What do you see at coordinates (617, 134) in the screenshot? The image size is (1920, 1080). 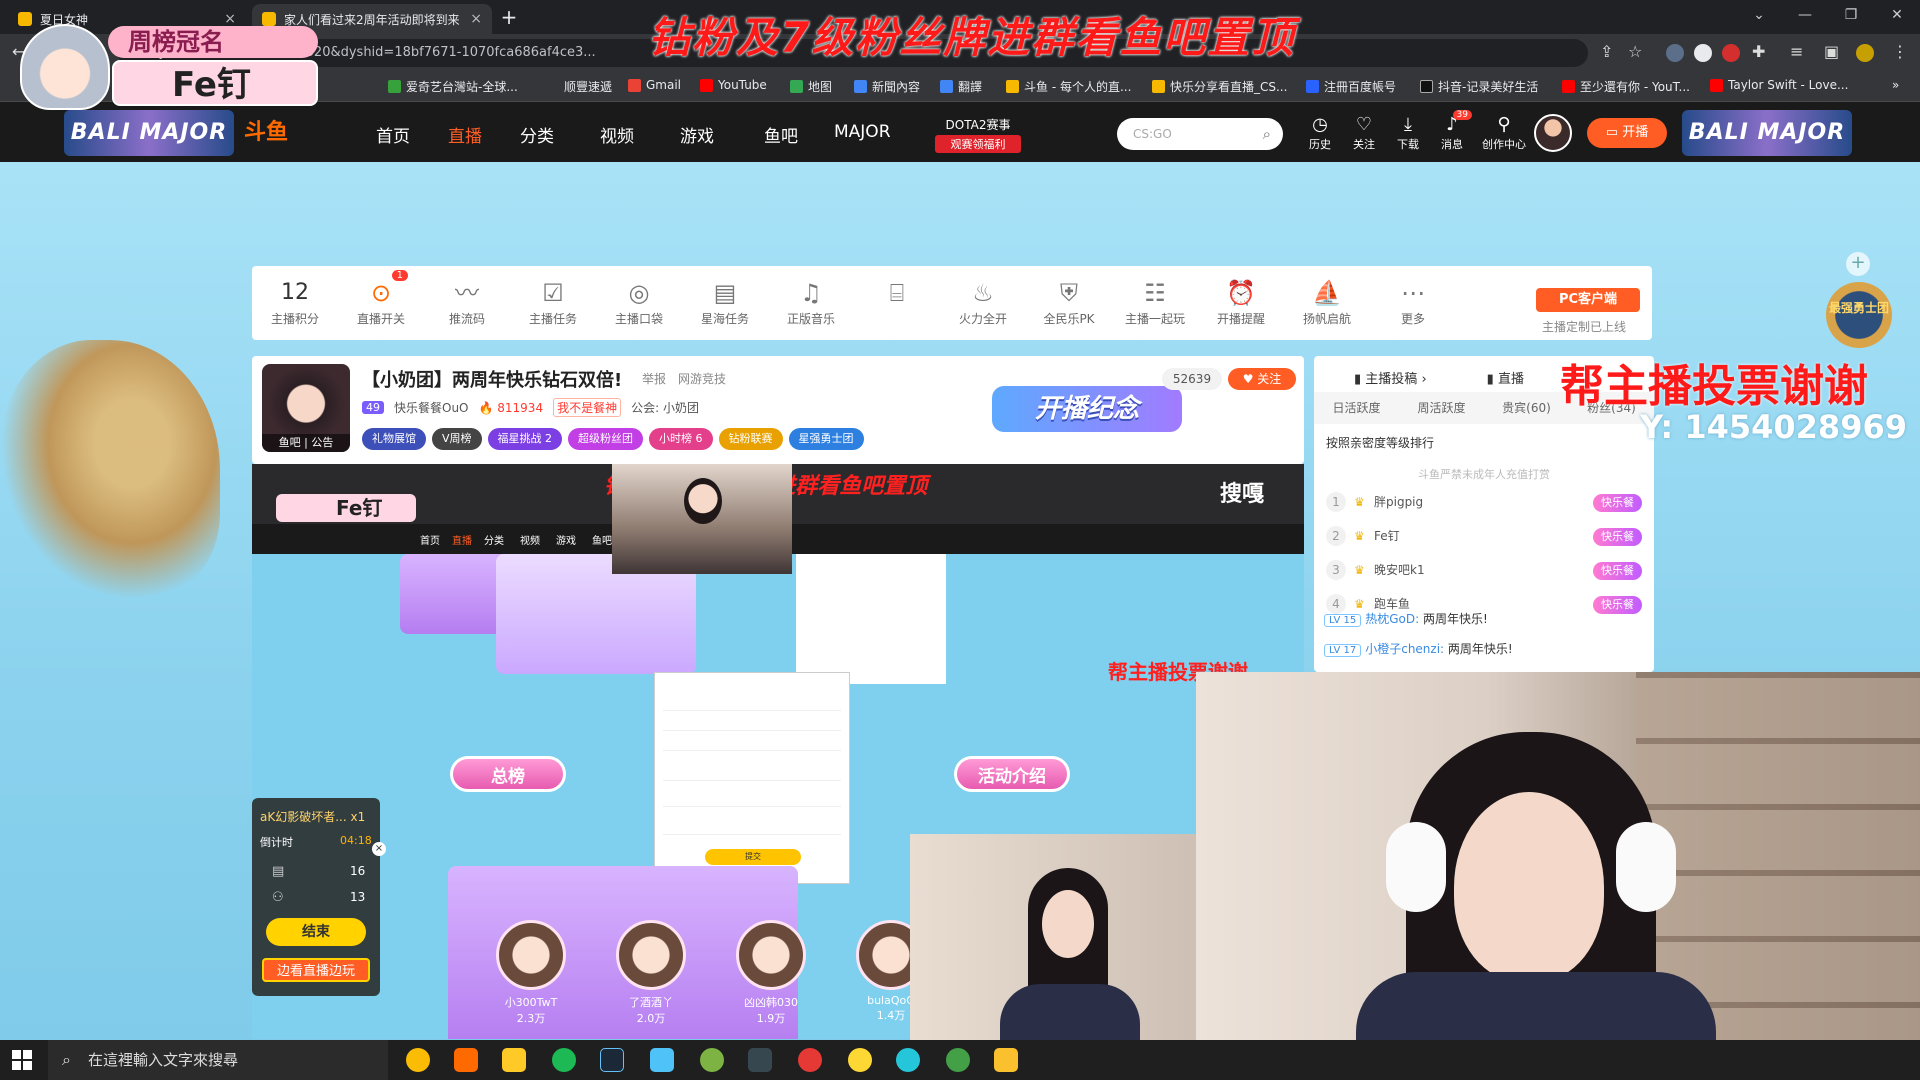 I see `nav-video: 视频` at bounding box center [617, 134].